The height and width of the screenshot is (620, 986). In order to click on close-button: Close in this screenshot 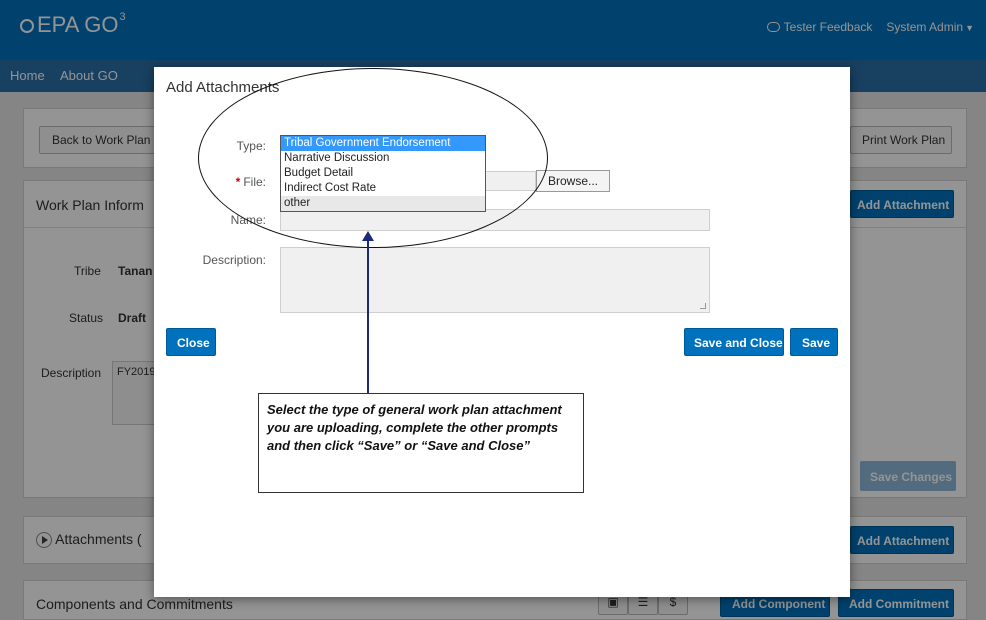, I will do `click(191, 342)`.